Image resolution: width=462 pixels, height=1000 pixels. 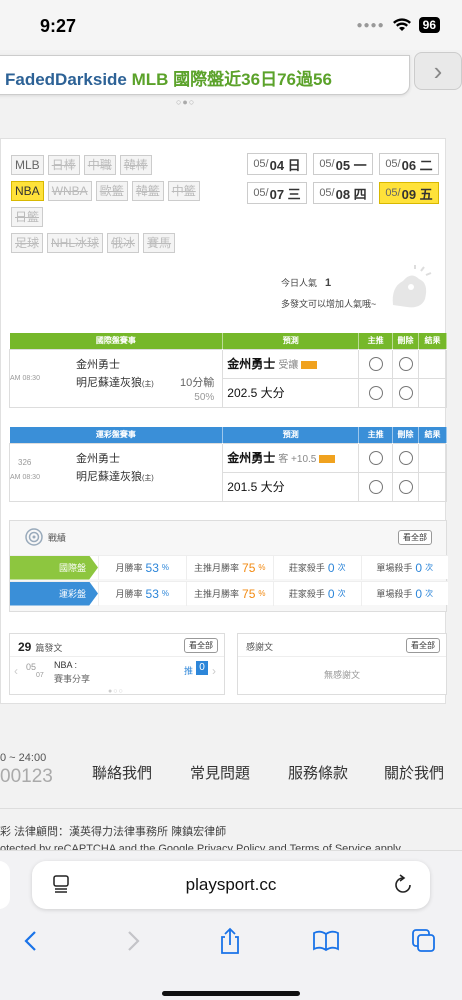 I want to click on stats-cell-unit: 次, so click(x=341, y=593).